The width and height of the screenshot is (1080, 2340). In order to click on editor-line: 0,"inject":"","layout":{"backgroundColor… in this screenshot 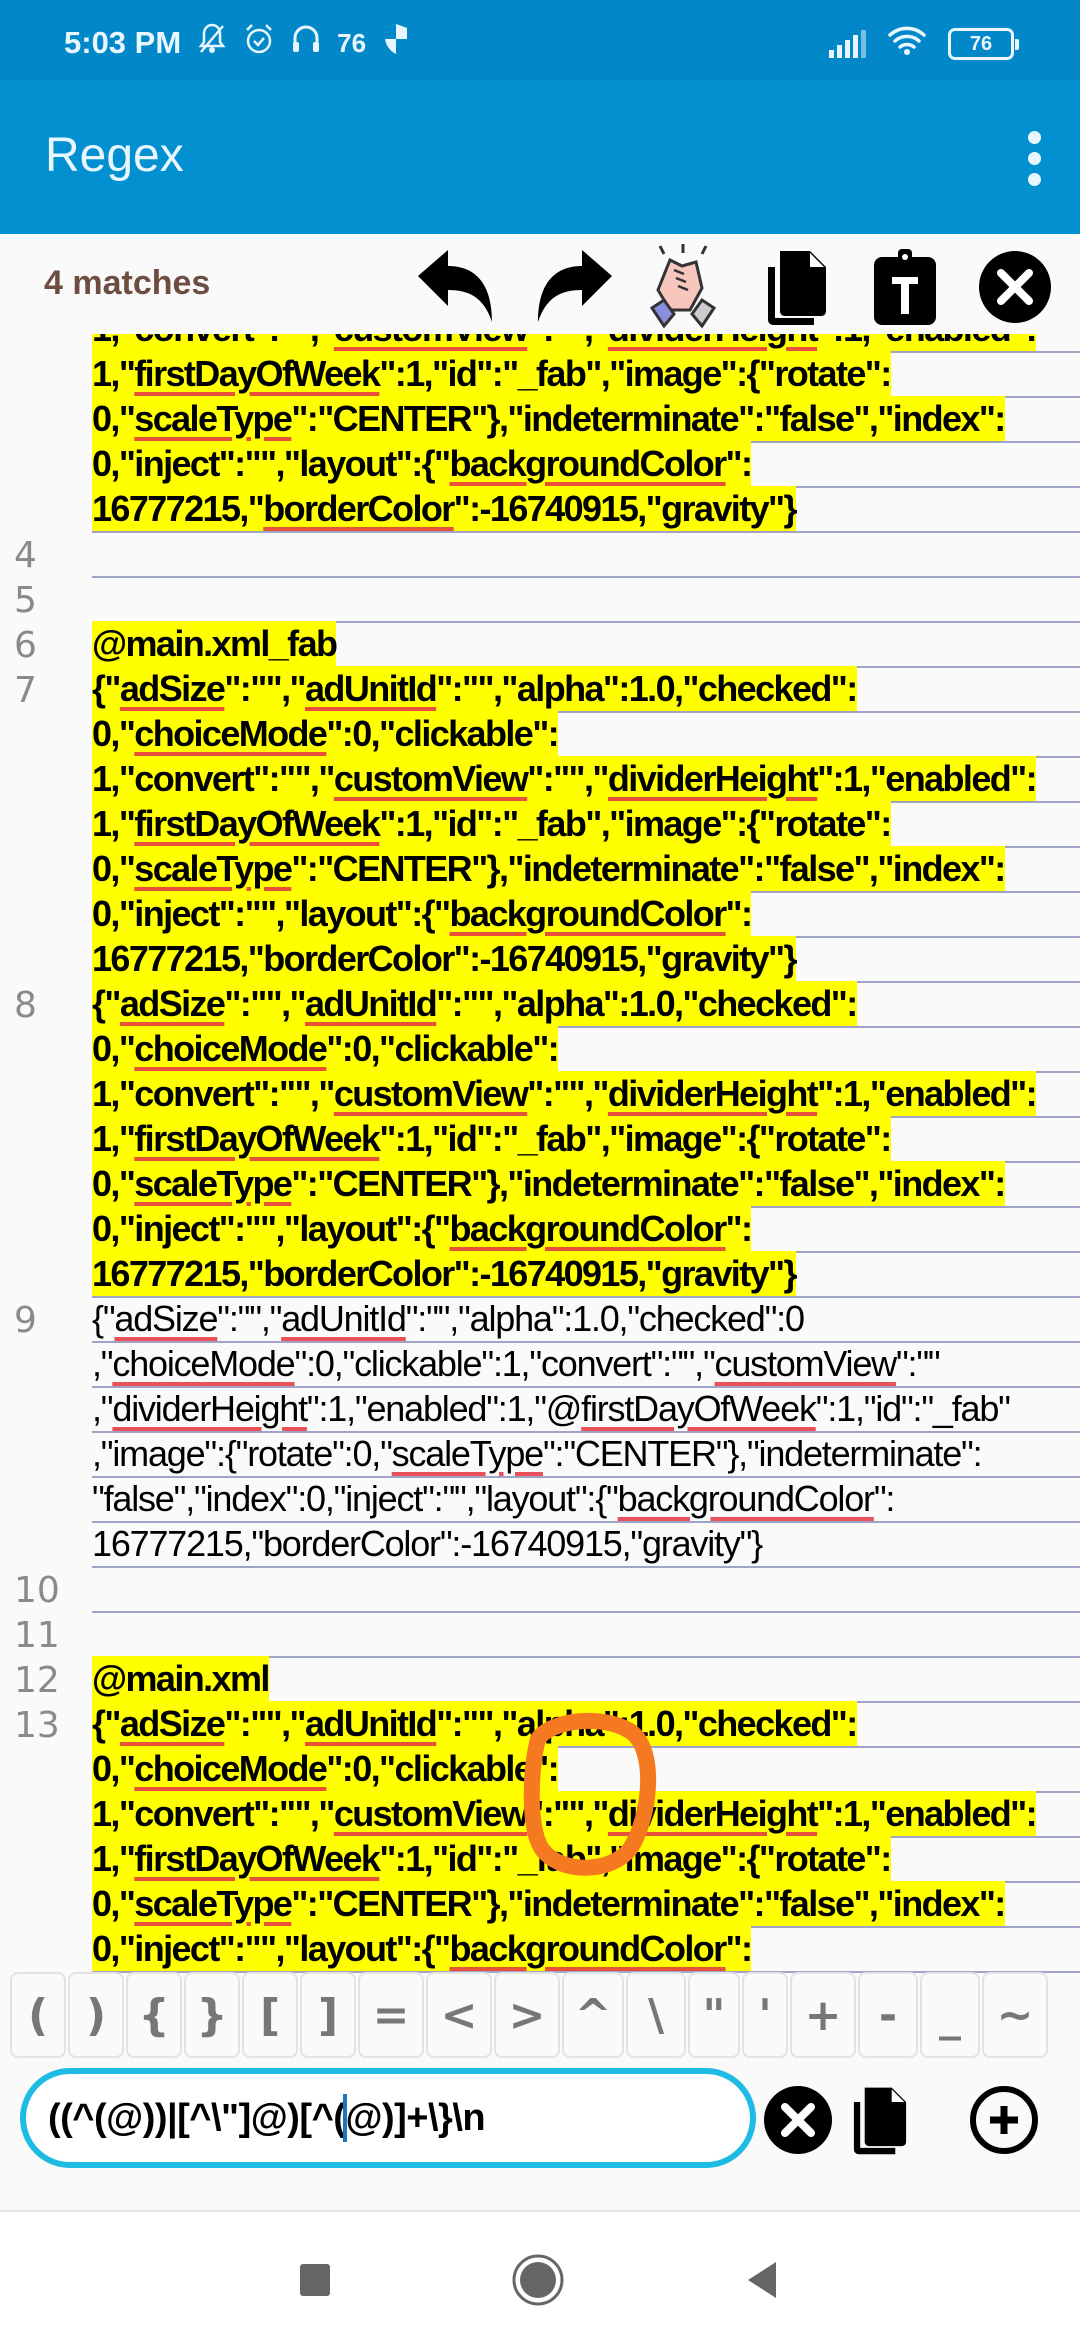, I will do `click(540, 1229)`.